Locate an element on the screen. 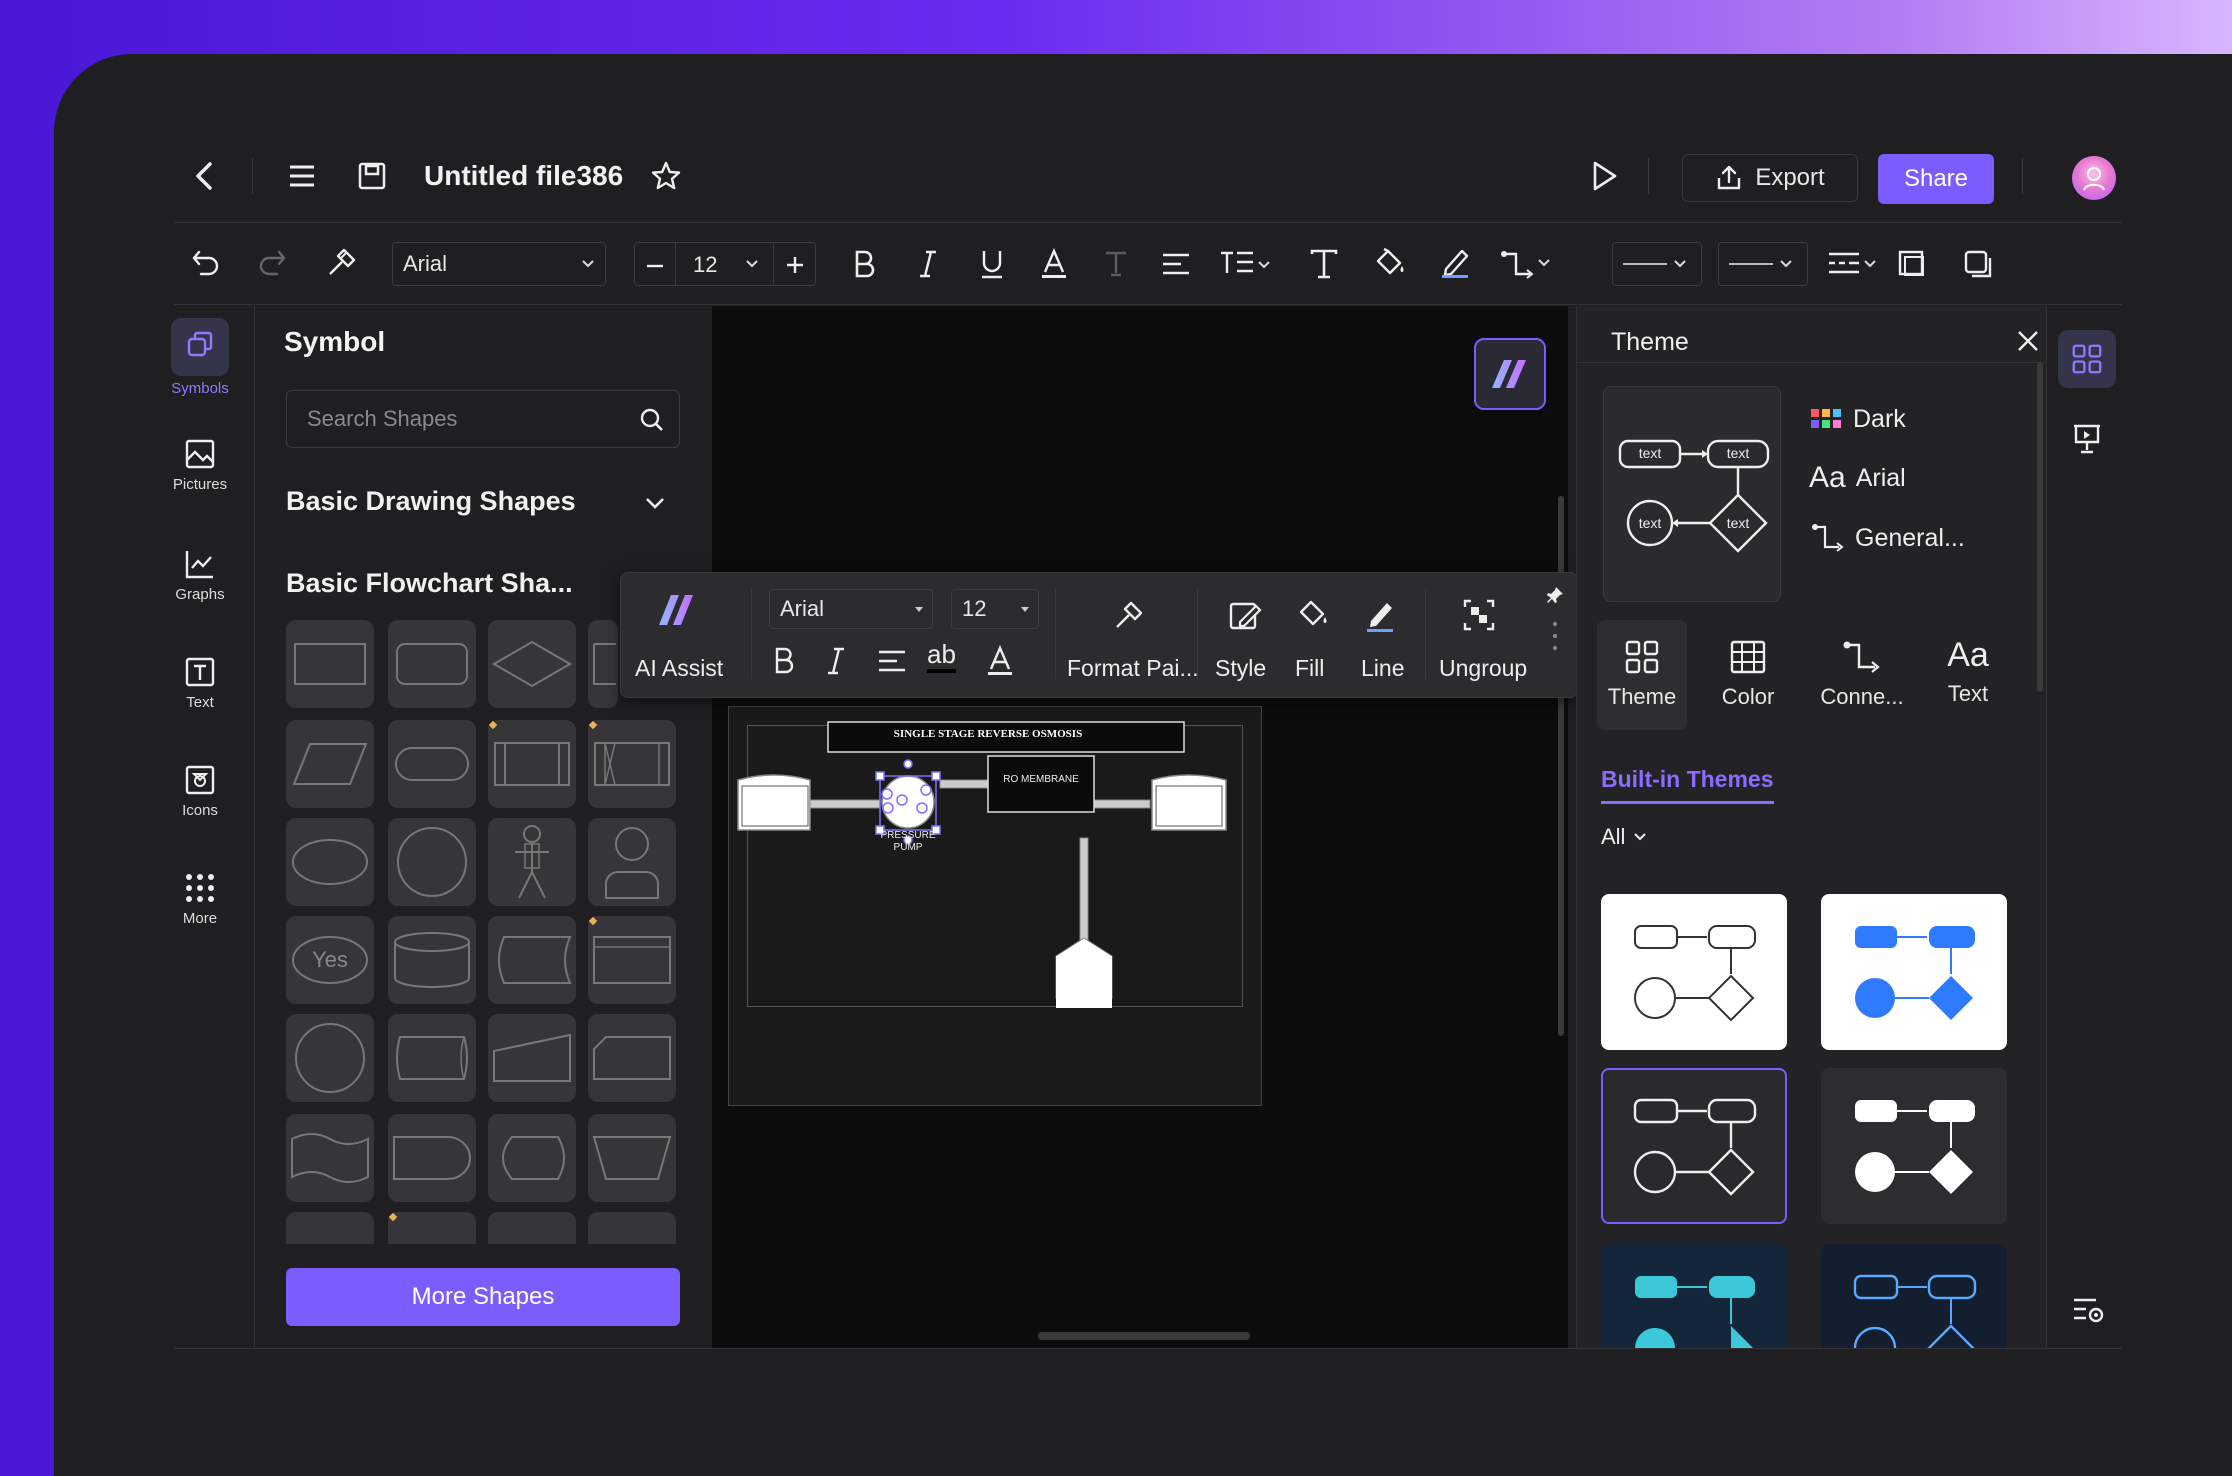  clear-format-icon is located at coordinates (1116, 264).